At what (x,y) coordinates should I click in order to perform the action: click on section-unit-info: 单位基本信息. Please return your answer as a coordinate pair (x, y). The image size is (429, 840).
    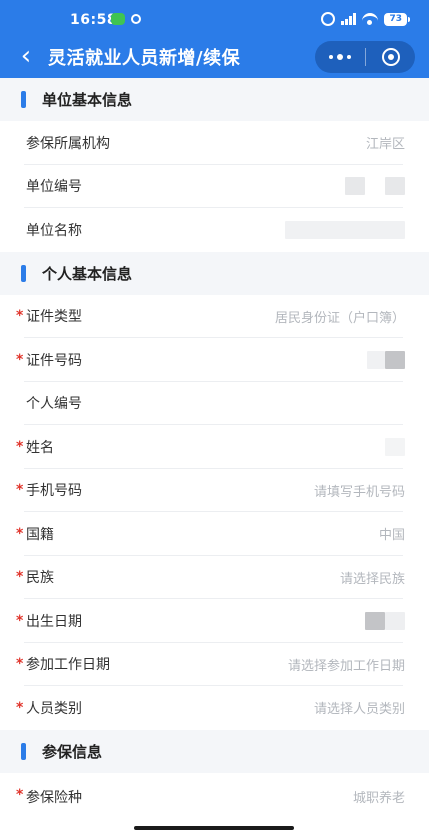
    Looking at the image, I should click on (214, 99).